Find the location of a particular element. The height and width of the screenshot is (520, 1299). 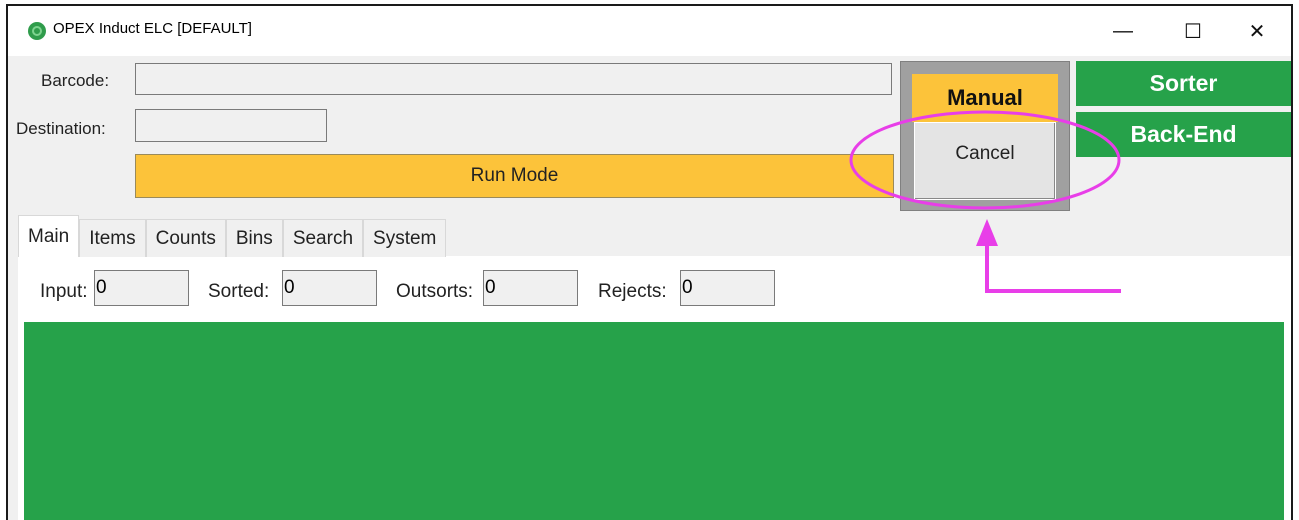

barcode-label: Barcode: is located at coordinates (75, 80).